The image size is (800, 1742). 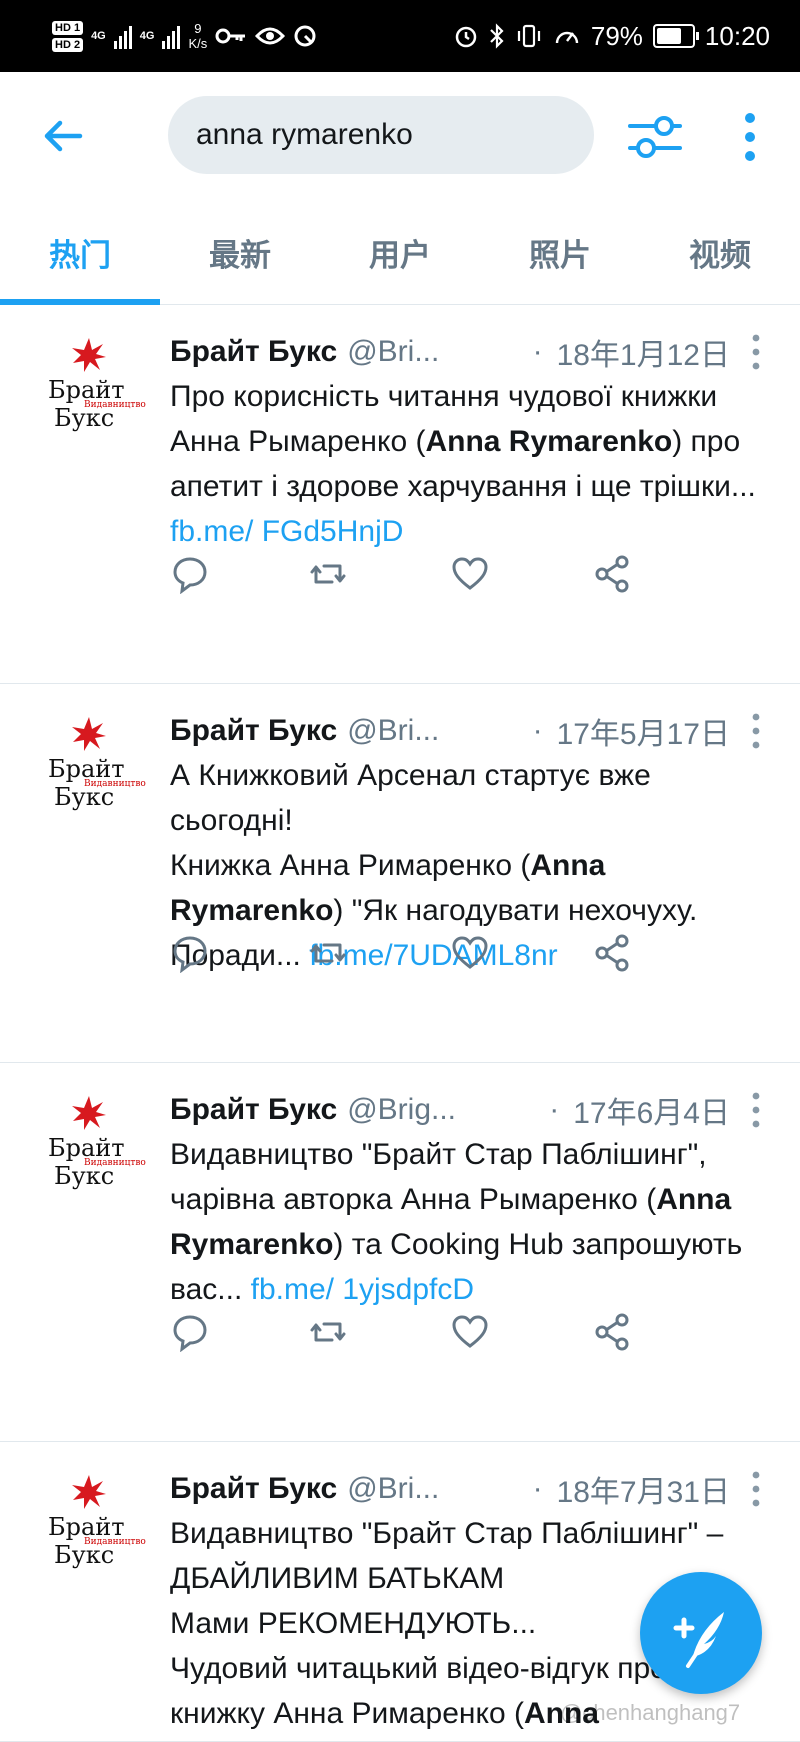 What do you see at coordinates (68, 36) in the screenshot?
I see `sim-indicators: HD 1 HD 2` at bounding box center [68, 36].